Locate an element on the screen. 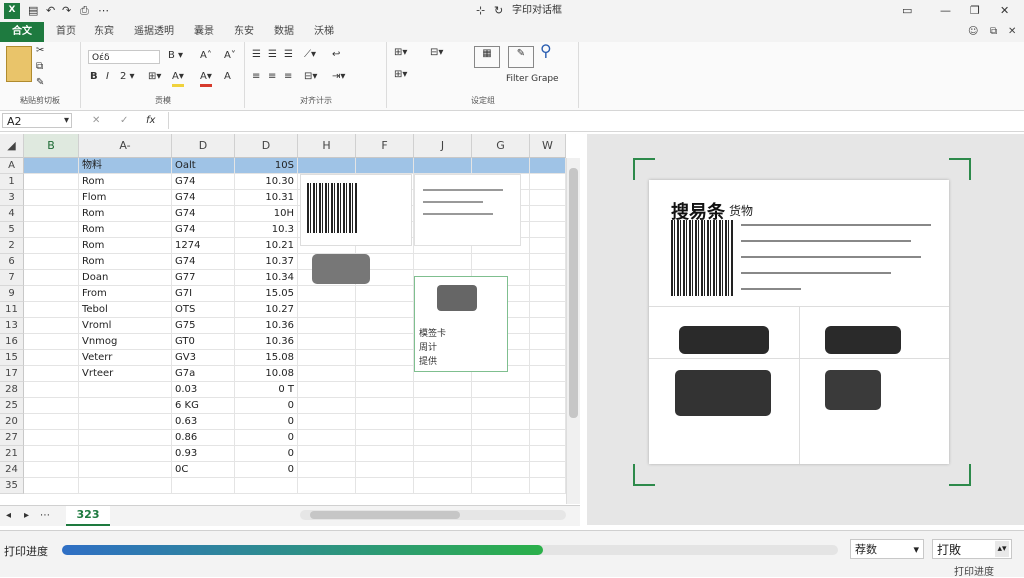 Image resolution: width=1024 pixels, height=578 pixels. row-header: 2 is located at coordinates (12, 246).